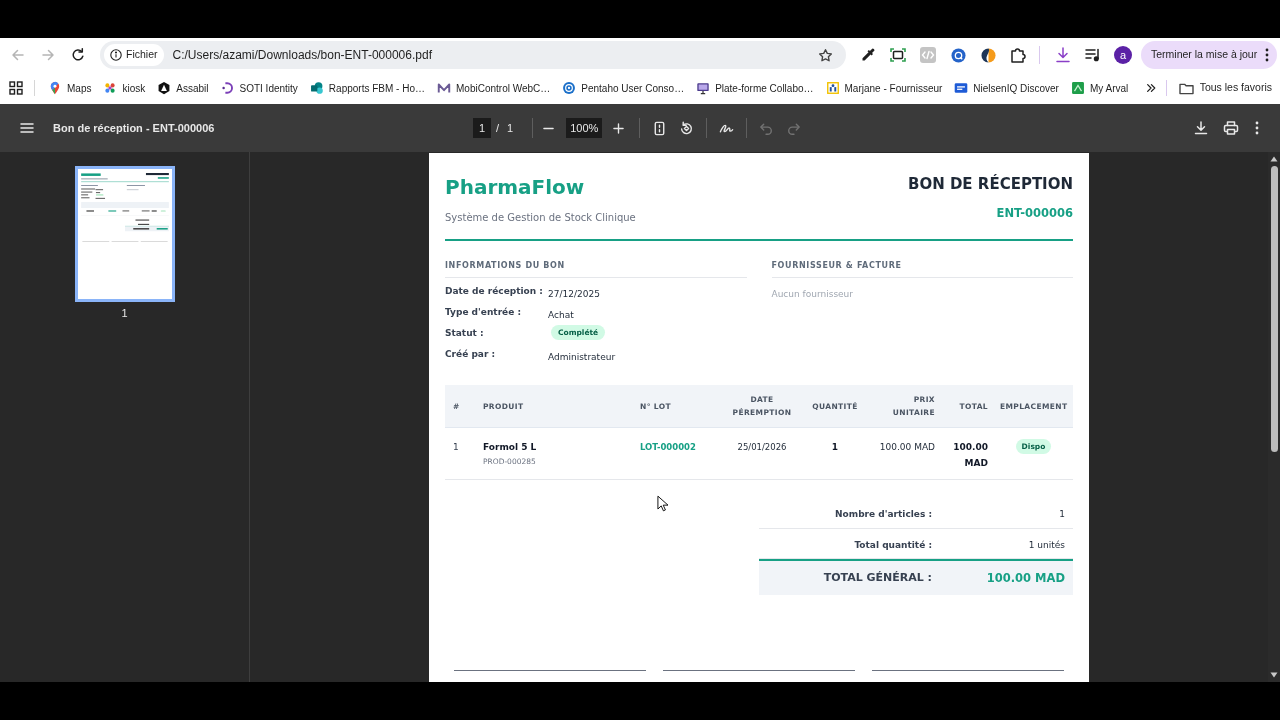  What do you see at coordinates (958, 55) in the screenshot?
I see `circle-logo-icon` at bounding box center [958, 55].